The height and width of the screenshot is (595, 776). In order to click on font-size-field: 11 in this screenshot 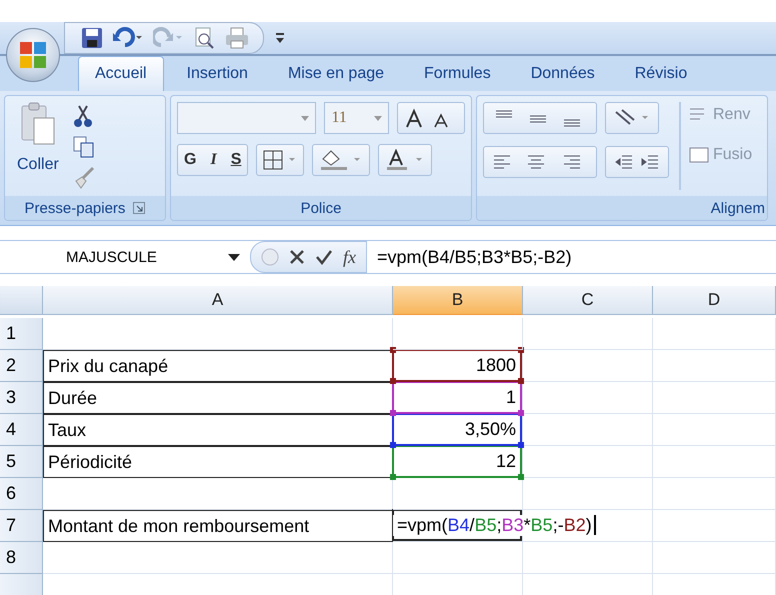, I will do `click(356, 118)`.